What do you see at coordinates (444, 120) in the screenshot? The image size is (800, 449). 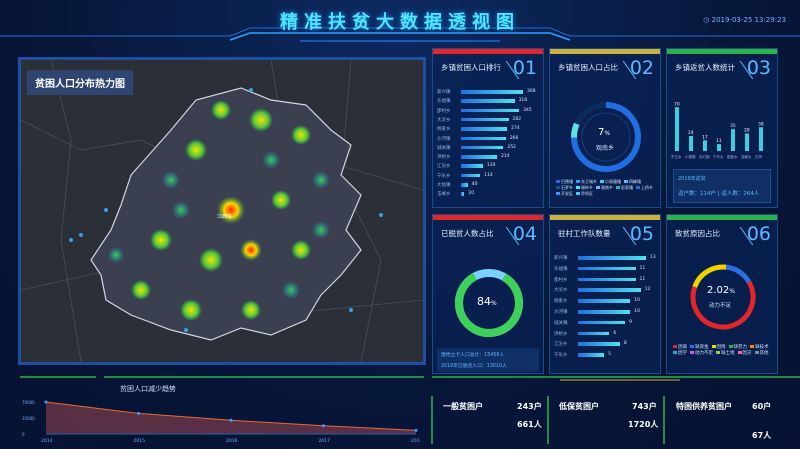 I see `bar-label: 大浒乡` at bounding box center [444, 120].